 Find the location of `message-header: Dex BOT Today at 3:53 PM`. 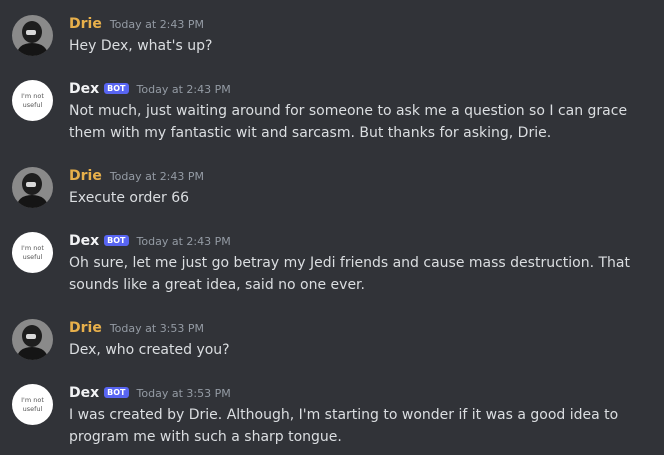

message-header: Dex BOT Today at 3:53 PM is located at coordinates (150, 393).